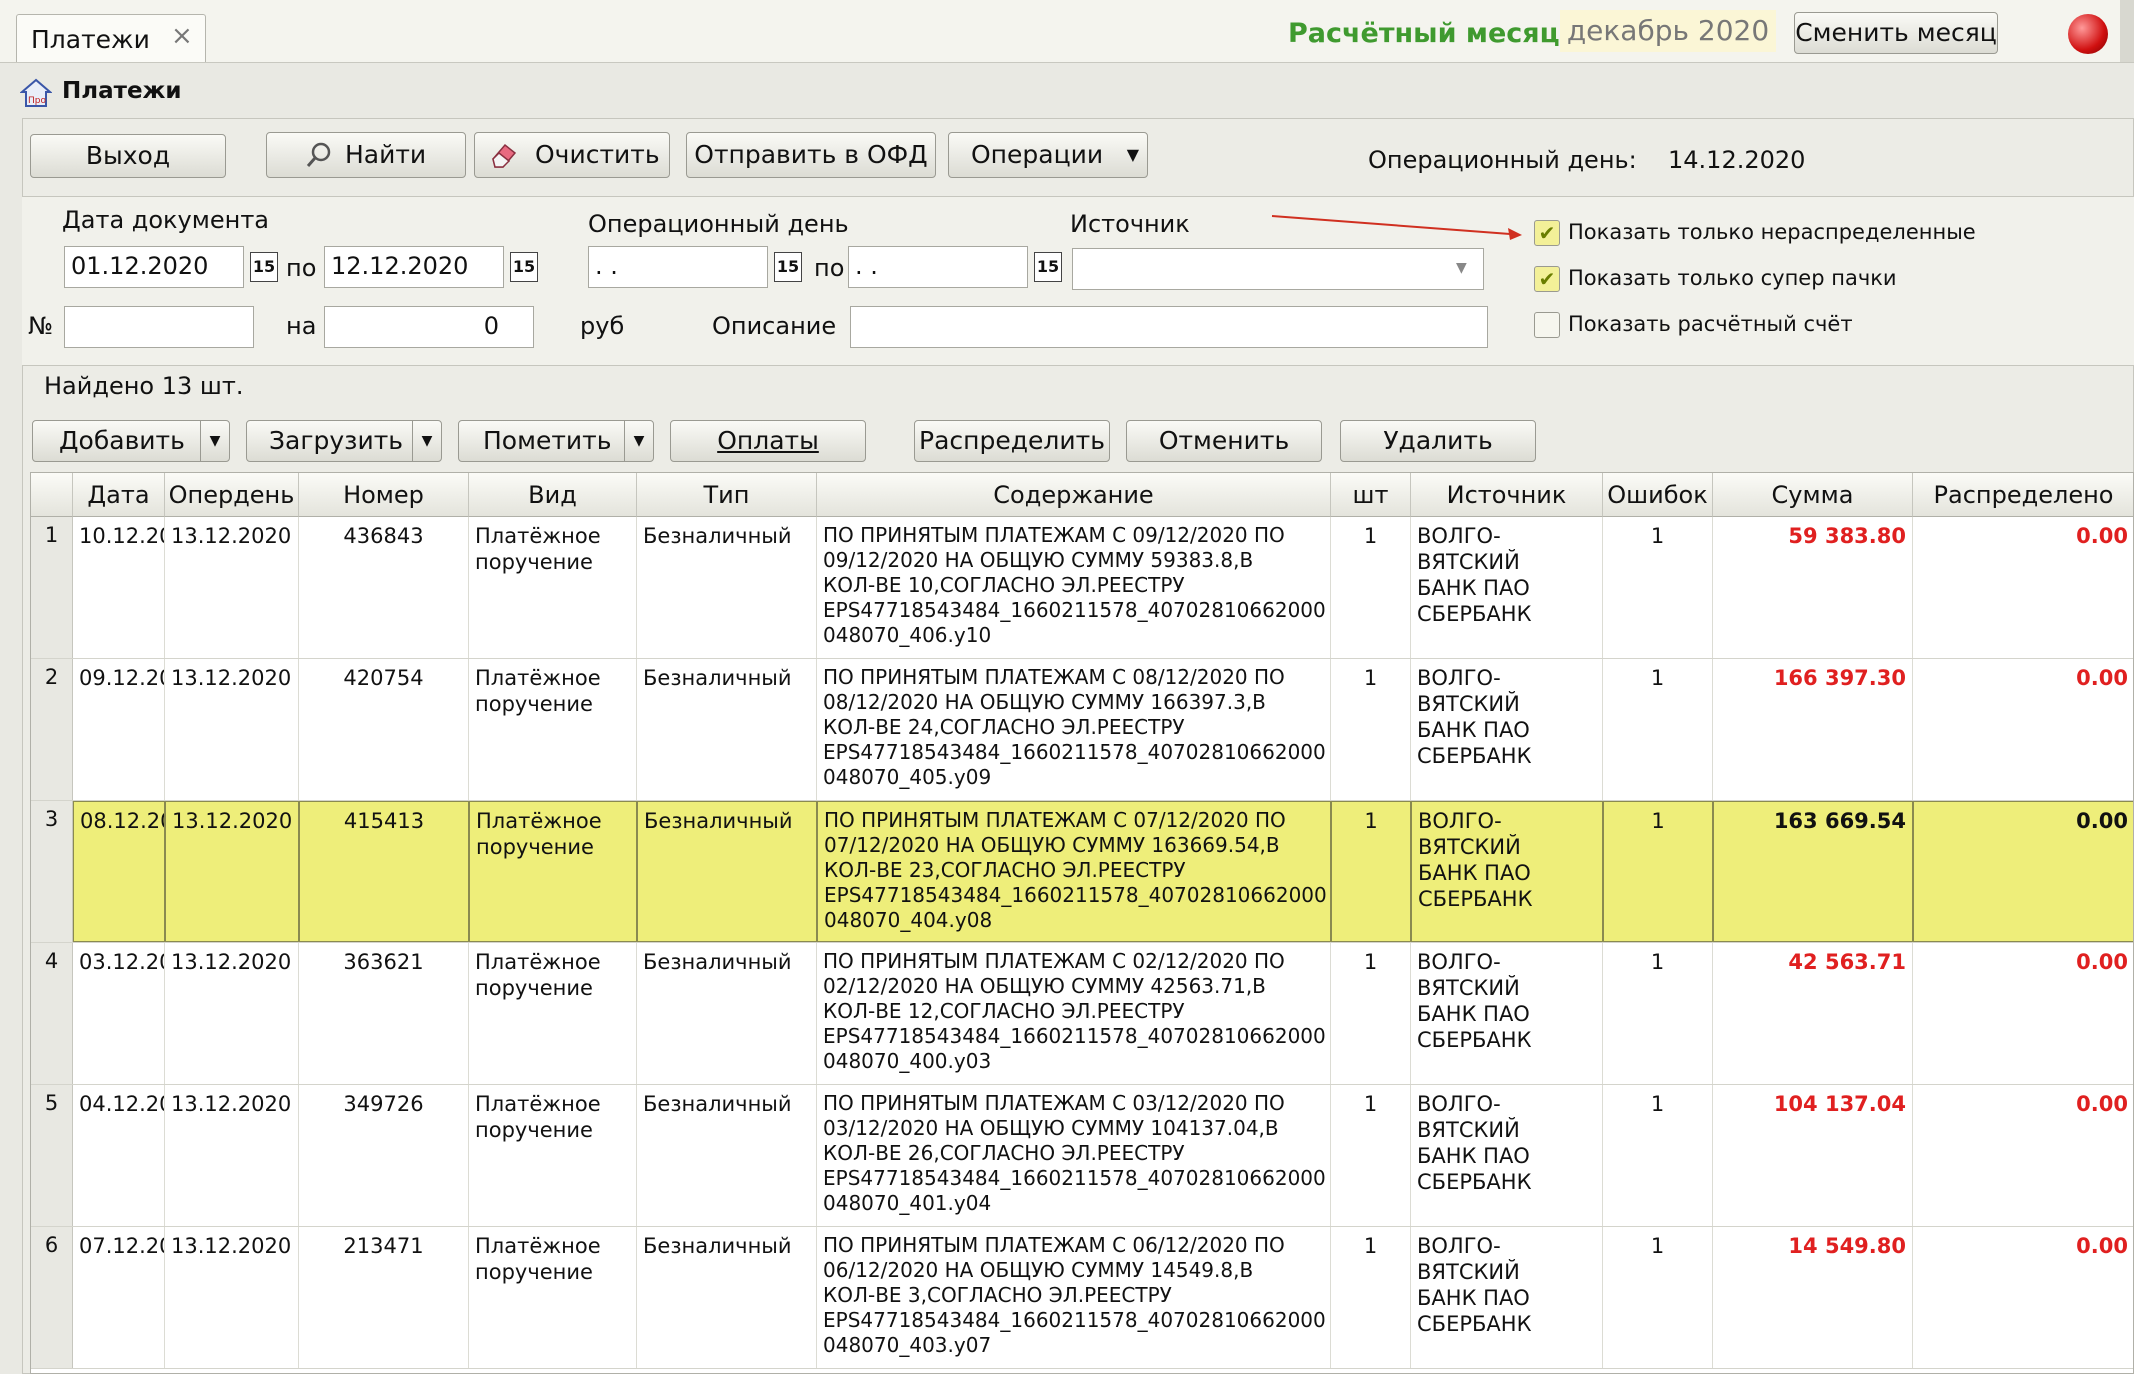 The image size is (2134, 1374). What do you see at coordinates (678, 267) in the screenshot?
I see `opday-from-field: . .` at bounding box center [678, 267].